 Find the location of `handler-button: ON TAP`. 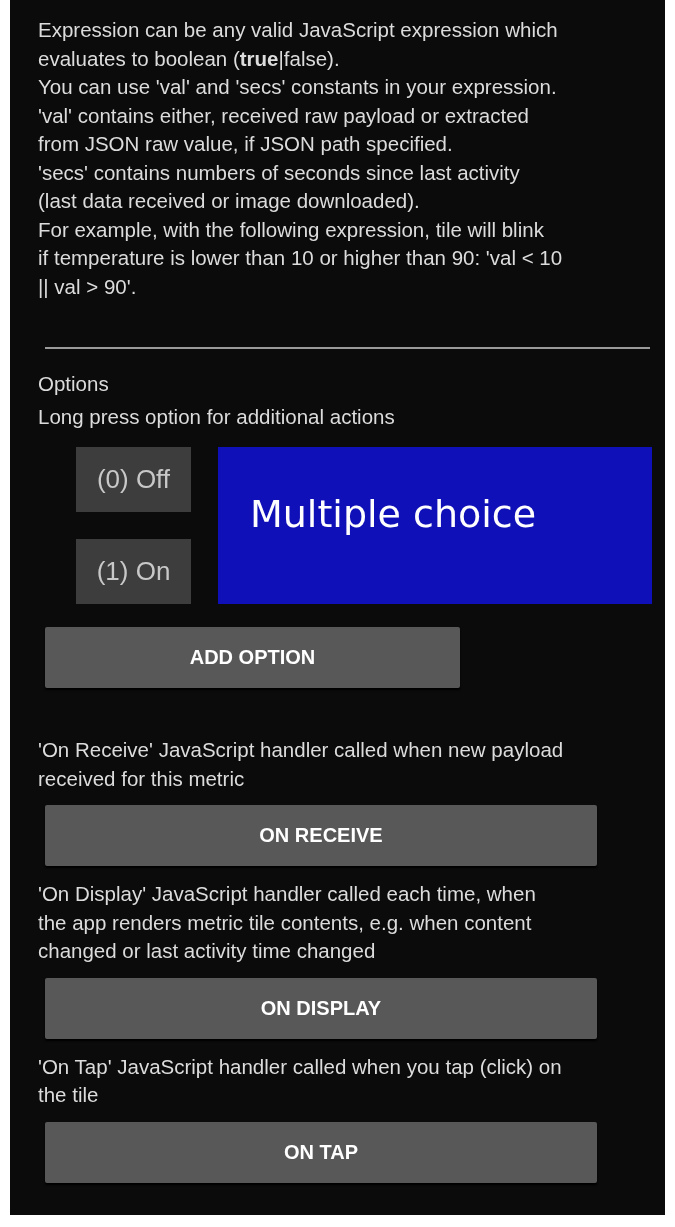

handler-button: ON TAP is located at coordinates (321, 1152).